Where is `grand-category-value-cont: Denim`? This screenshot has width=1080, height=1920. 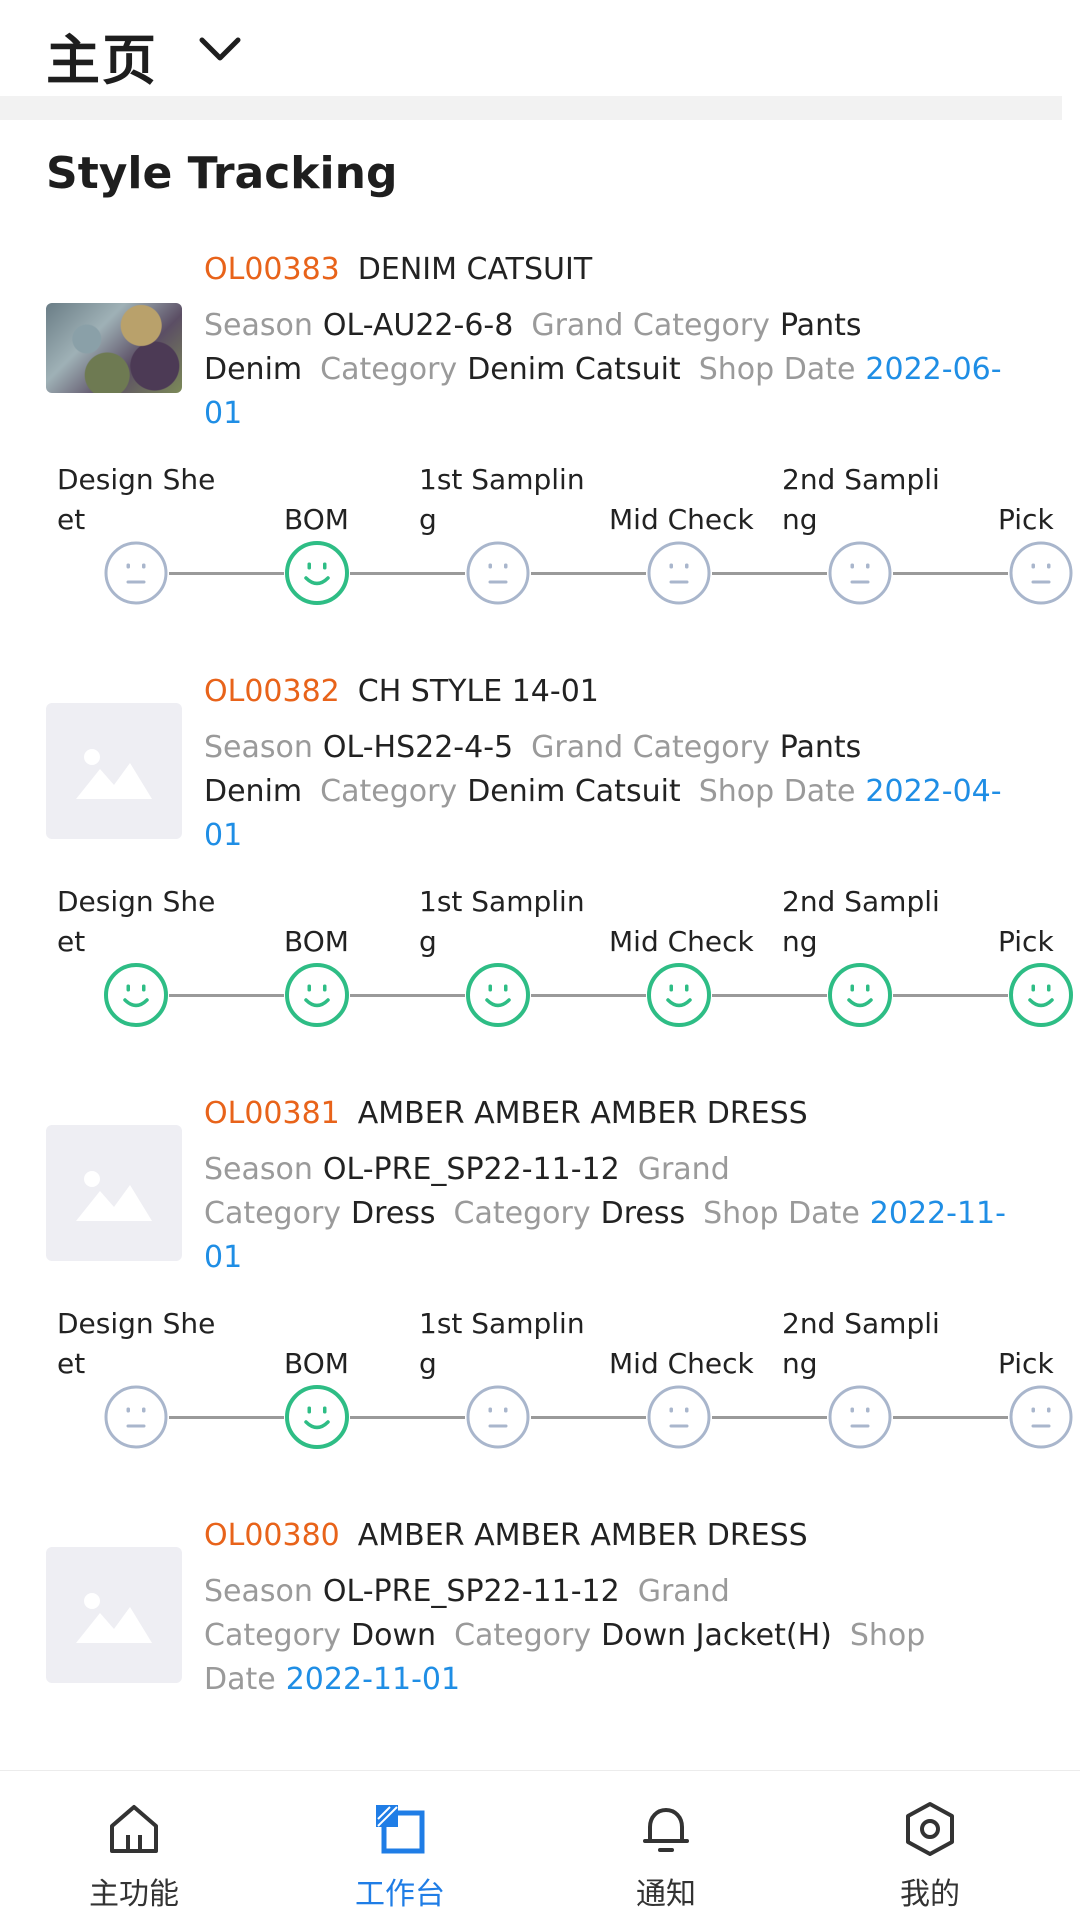 grand-category-value-cont: Denim is located at coordinates (253, 369).